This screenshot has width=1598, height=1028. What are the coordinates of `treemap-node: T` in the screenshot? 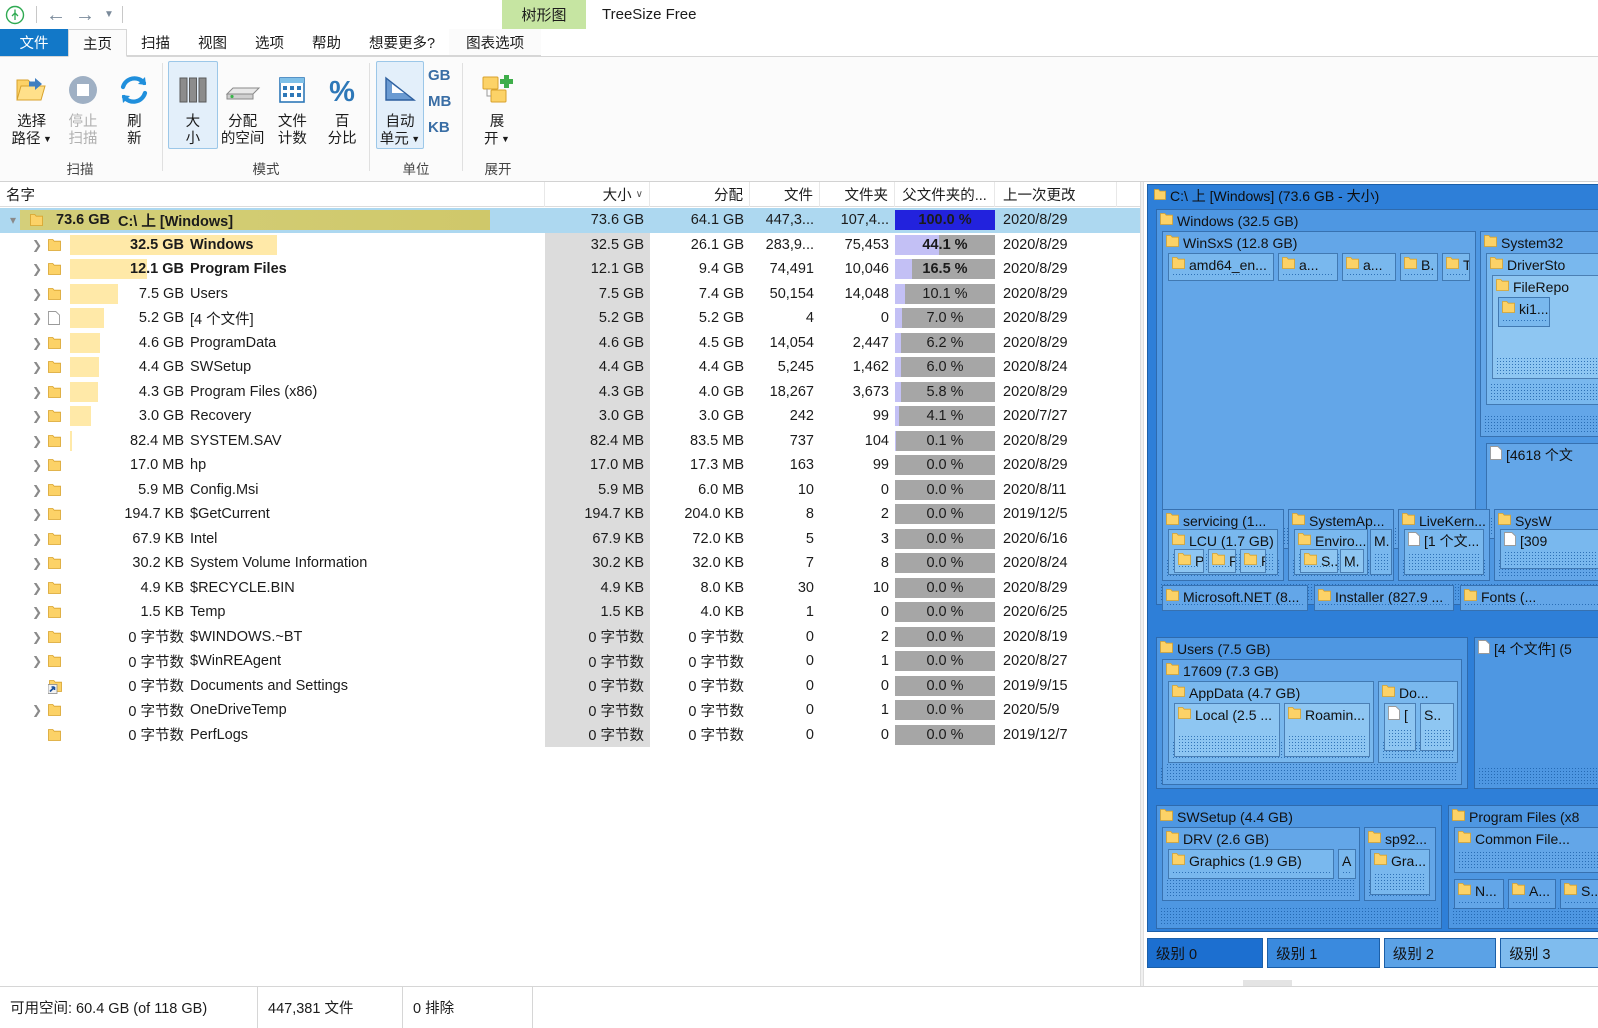 It's located at (1456, 267).